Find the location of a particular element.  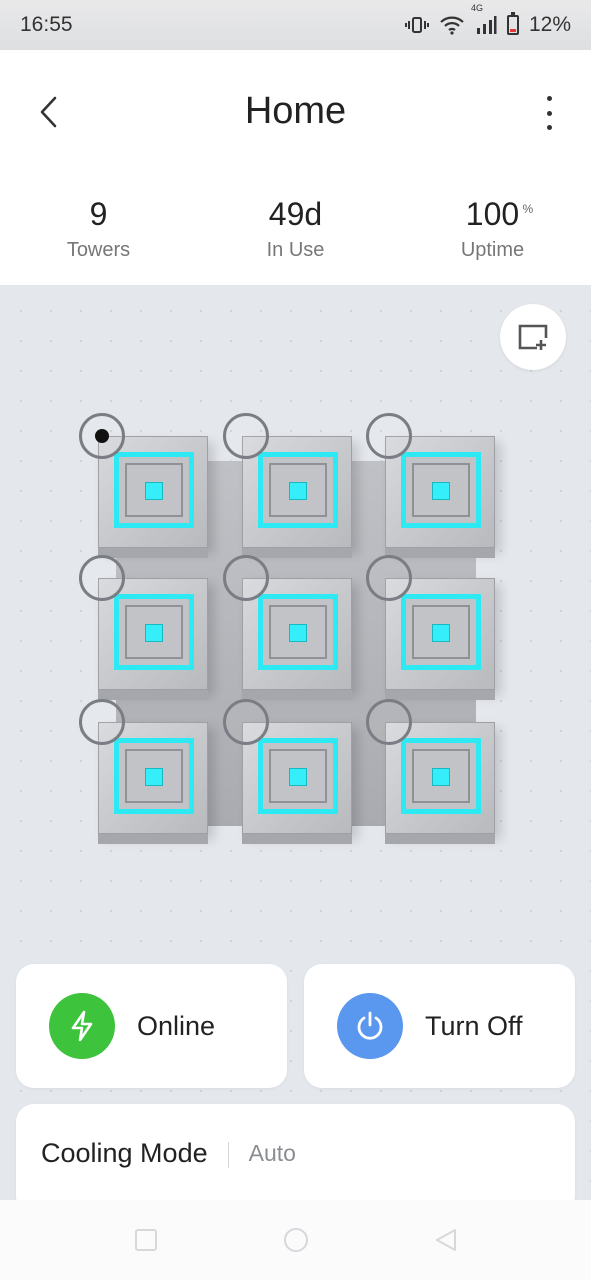

stat-unit: % is located at coordinates (528, 209).